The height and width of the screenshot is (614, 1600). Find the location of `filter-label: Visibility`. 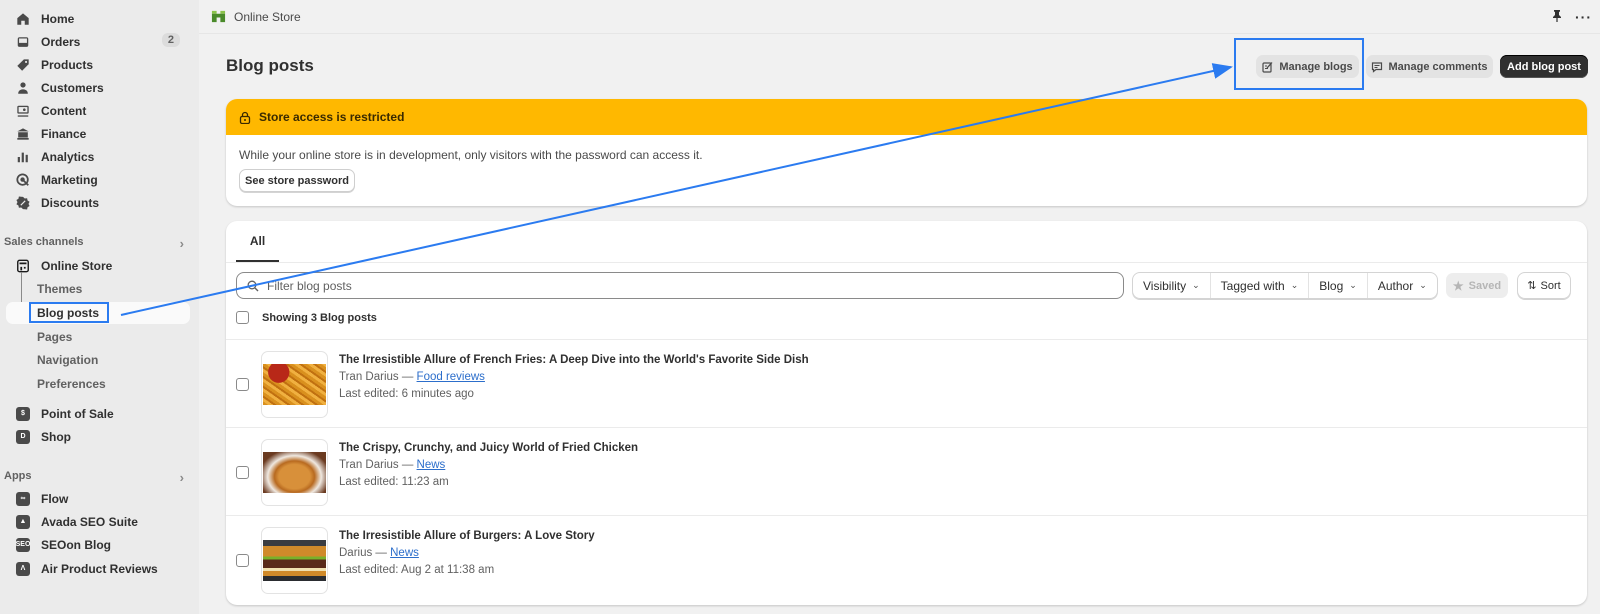

filter-label: Visibility is located at coordinates (1165, 285).